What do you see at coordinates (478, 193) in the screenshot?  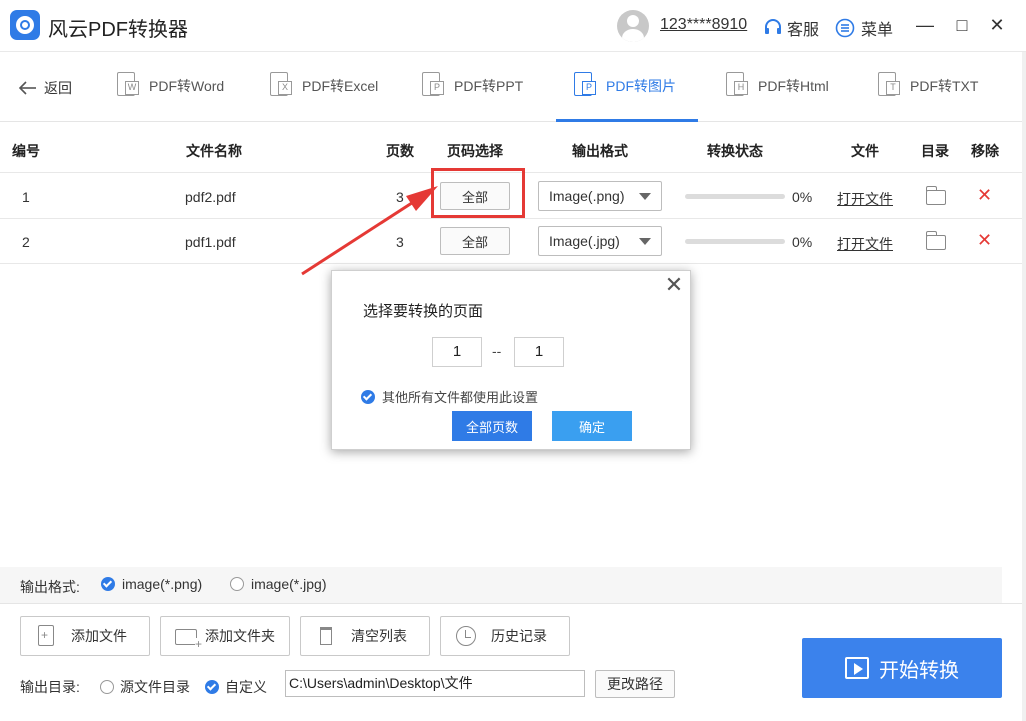 I see `annotation-highlight-box` at bounding box center [478, 193].